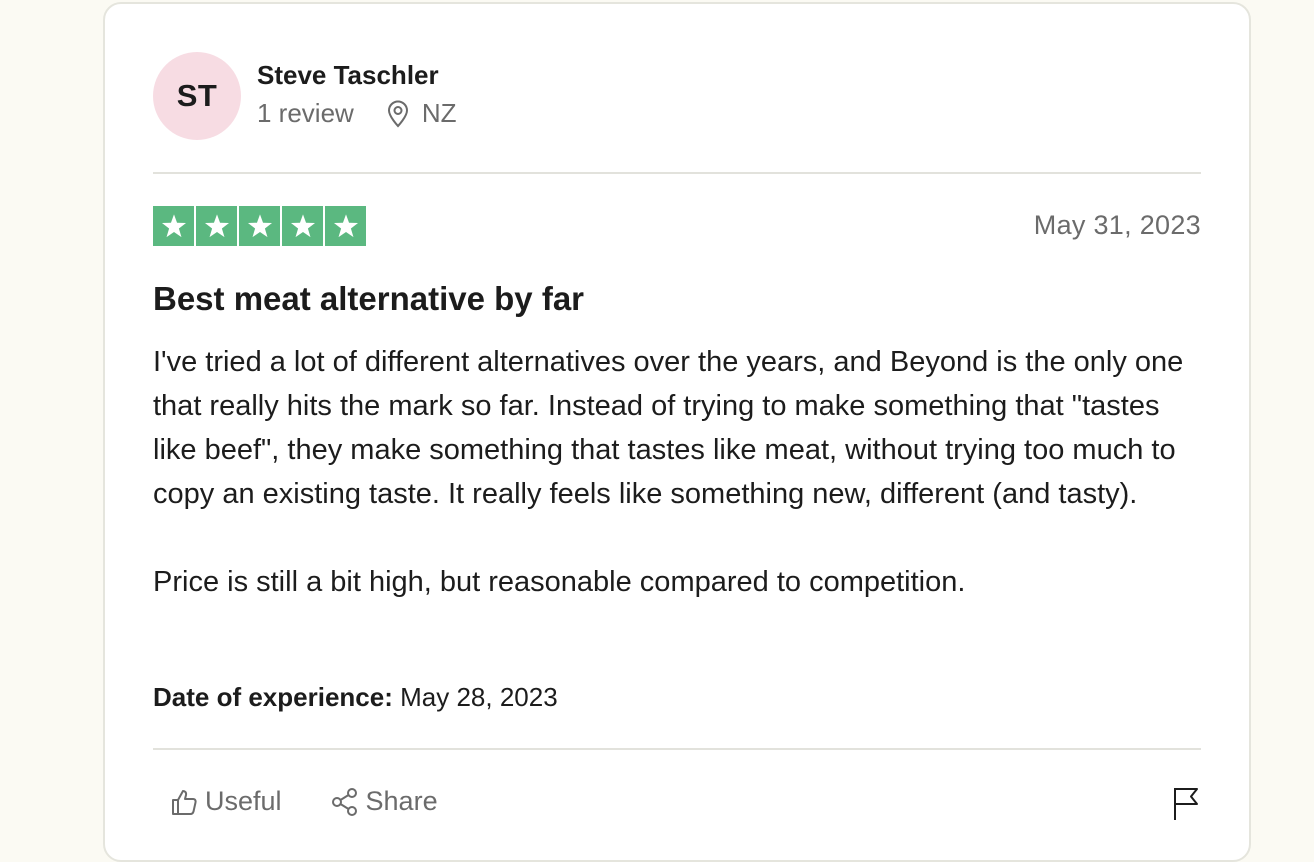 The height and width of the screenshot is (862, 1314). What do you see at coordinates (401, 801) in the screenshot?
I see `share-label: Share` at bounding box center [401, 801].